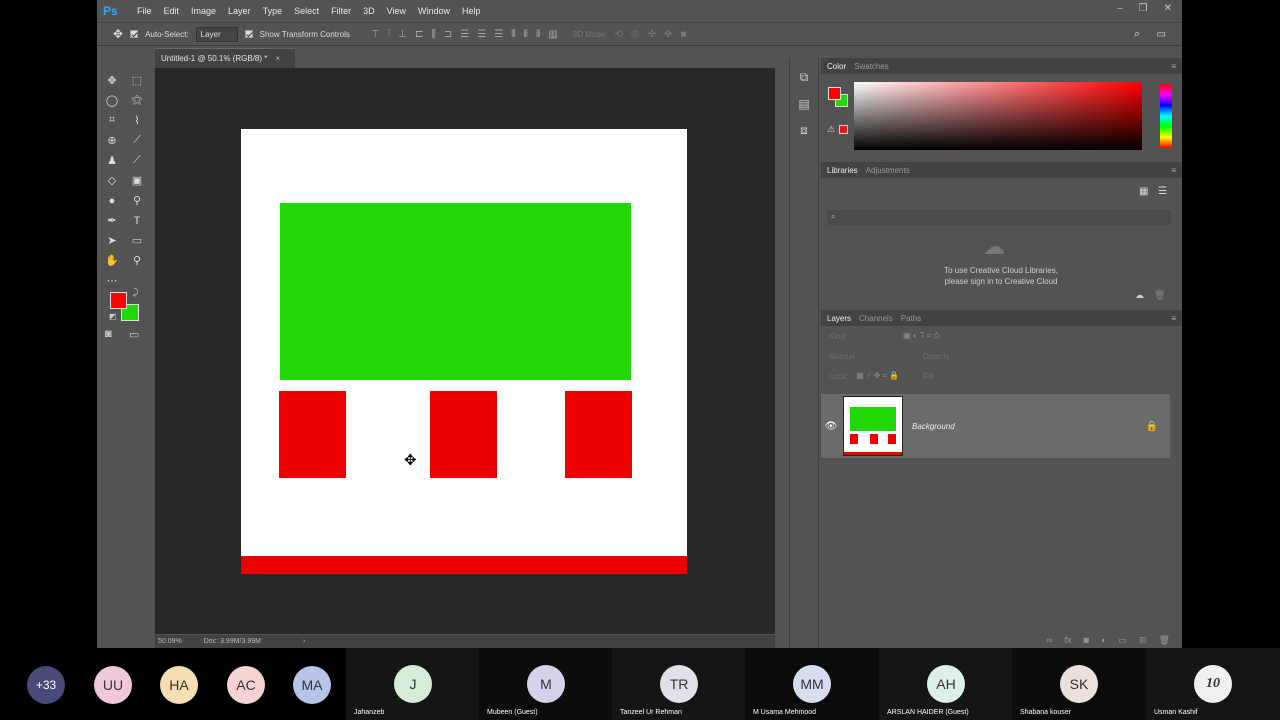 The height and width of the screenshot is (720, 1280). I want to click on pen-tool-icon: ✒, so click(112, 220).